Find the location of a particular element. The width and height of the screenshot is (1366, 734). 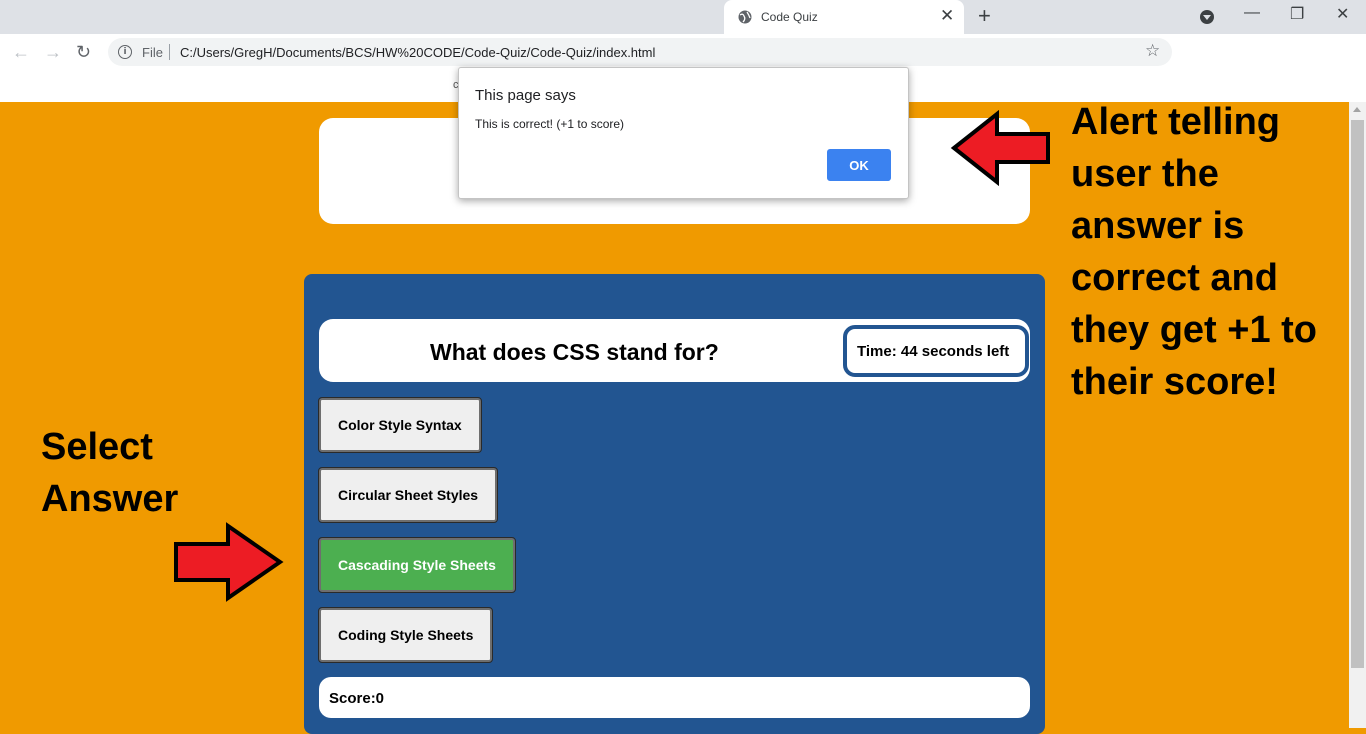

annotation-line: Alert telling is located at coordinates (1176, 122).